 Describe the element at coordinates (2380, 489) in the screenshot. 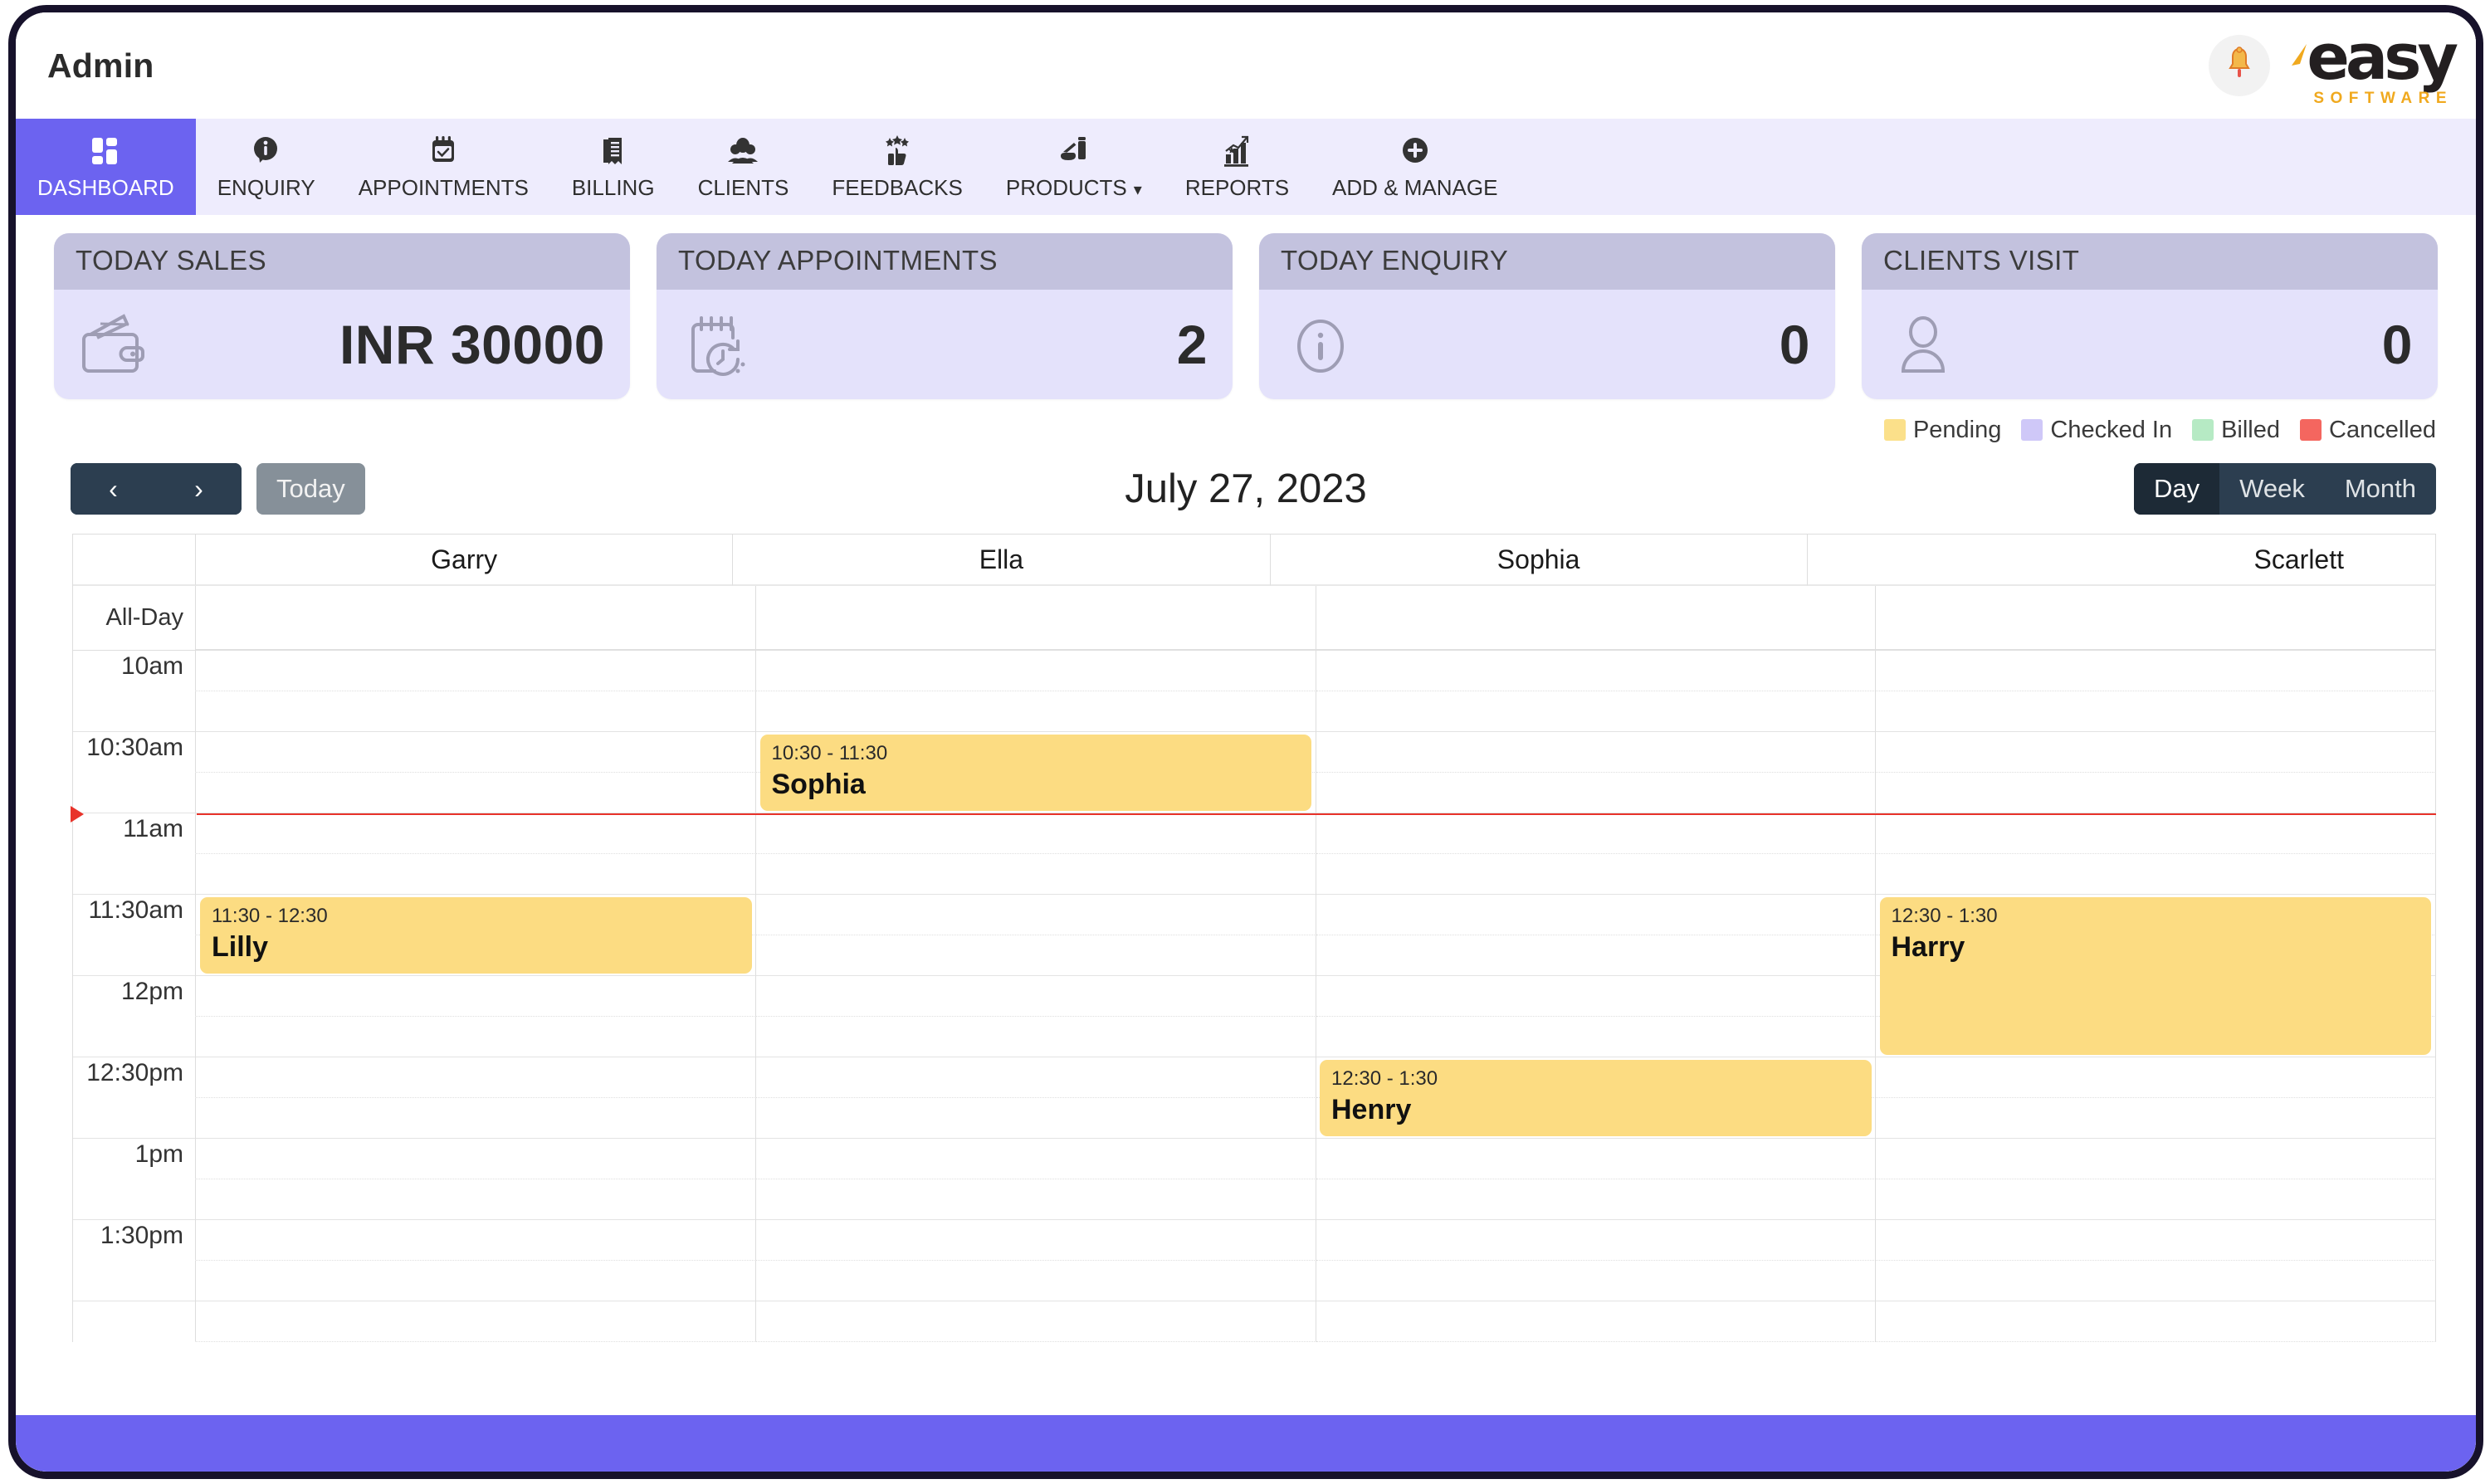

I see `view-button-month: Month` at that location.